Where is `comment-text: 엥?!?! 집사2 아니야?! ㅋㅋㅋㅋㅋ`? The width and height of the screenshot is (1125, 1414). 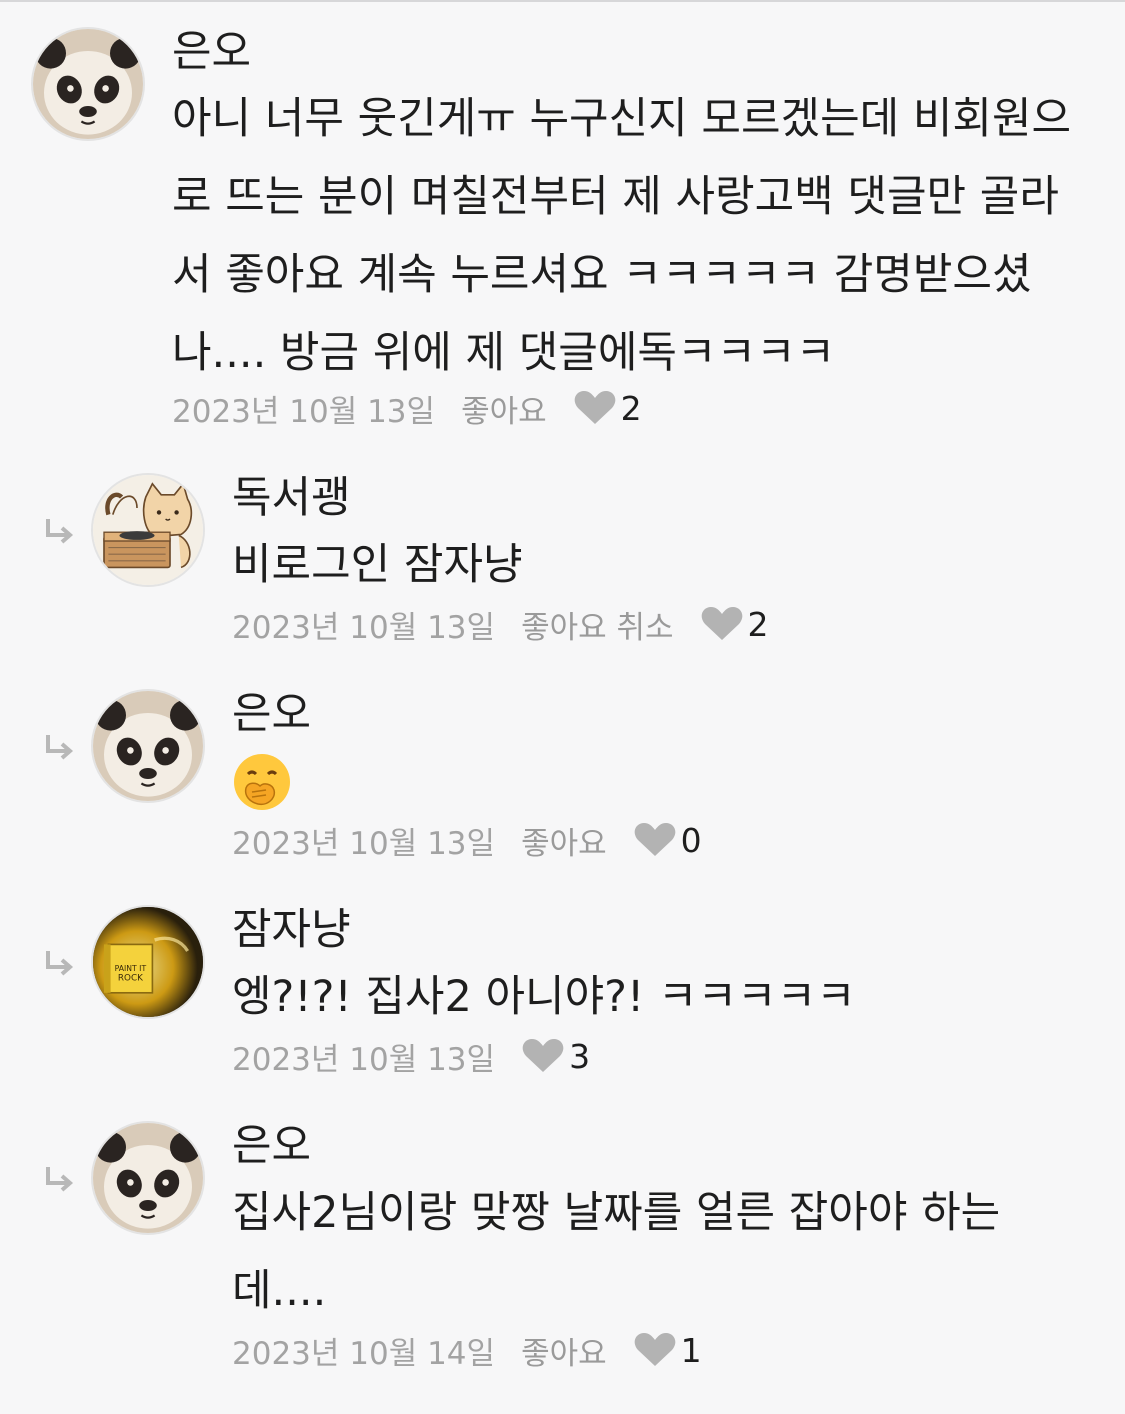 comment-text: 엥?!?! 집사2 아니야?! ㅋㅋㅋㅋㅋ is located at coordinates (544, 997).